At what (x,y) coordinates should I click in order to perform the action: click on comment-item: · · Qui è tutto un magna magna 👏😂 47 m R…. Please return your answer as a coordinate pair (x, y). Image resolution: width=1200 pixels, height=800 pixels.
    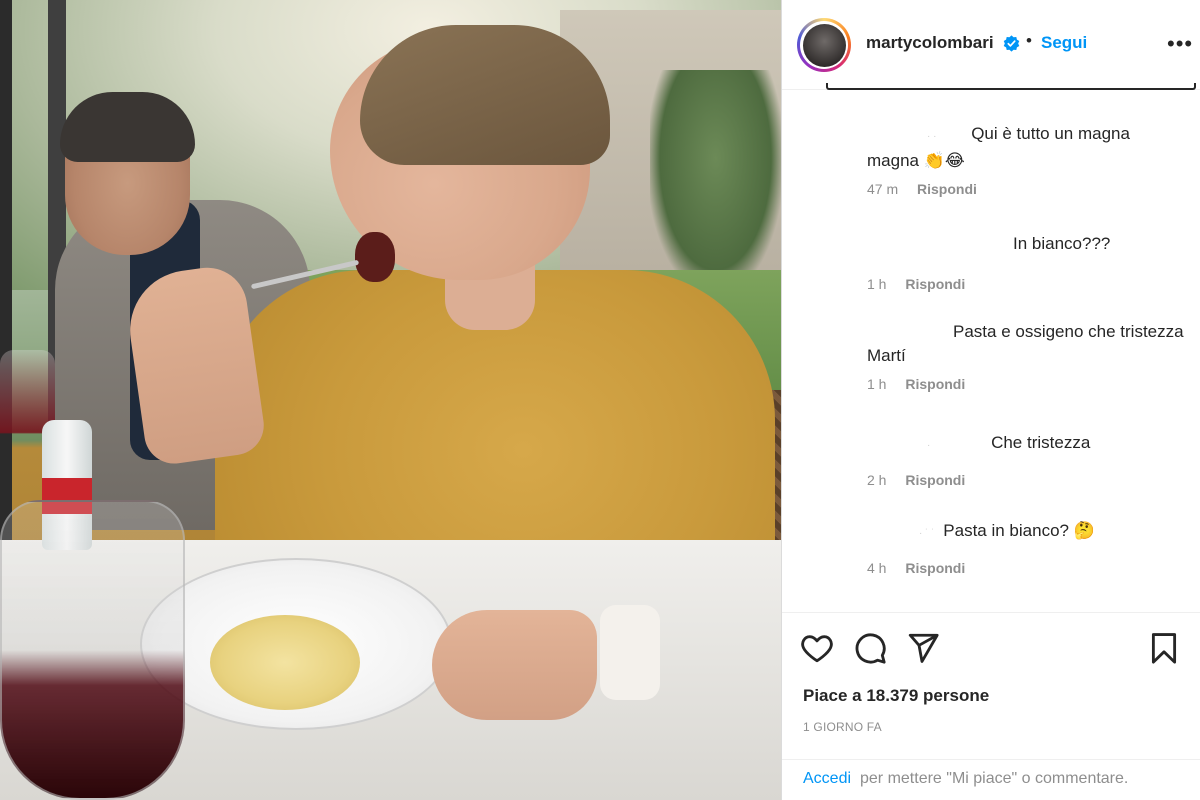
    Looking at the image, I should click on (1032, 159).